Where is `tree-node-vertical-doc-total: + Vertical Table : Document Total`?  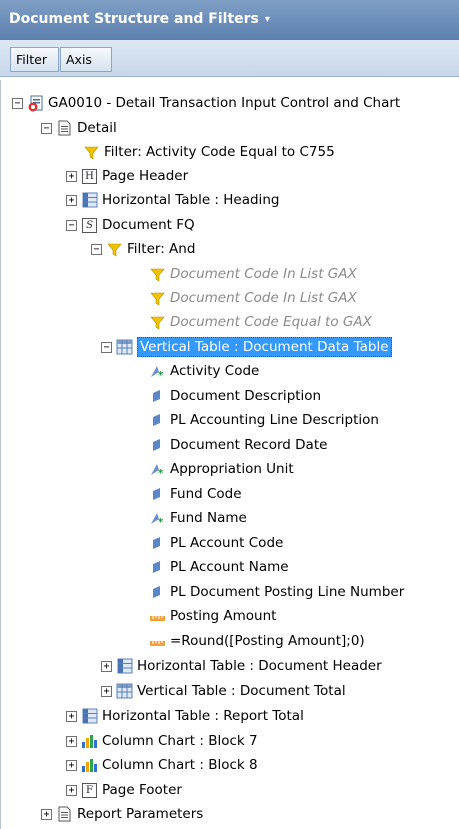 tree-node-vertical-doc-total: + Vertical Table : Document Total is located at coordinates (223, 691).